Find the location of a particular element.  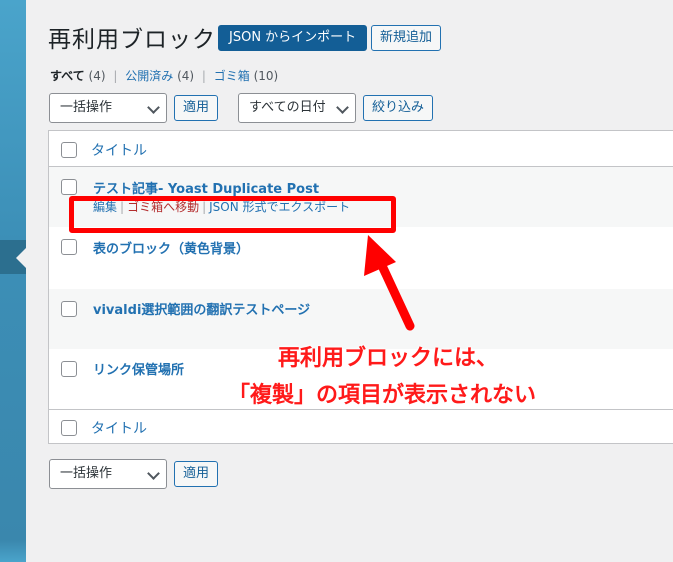

bulk-action-select-bottom: 一括操作 is located at coordinates (108, 474).